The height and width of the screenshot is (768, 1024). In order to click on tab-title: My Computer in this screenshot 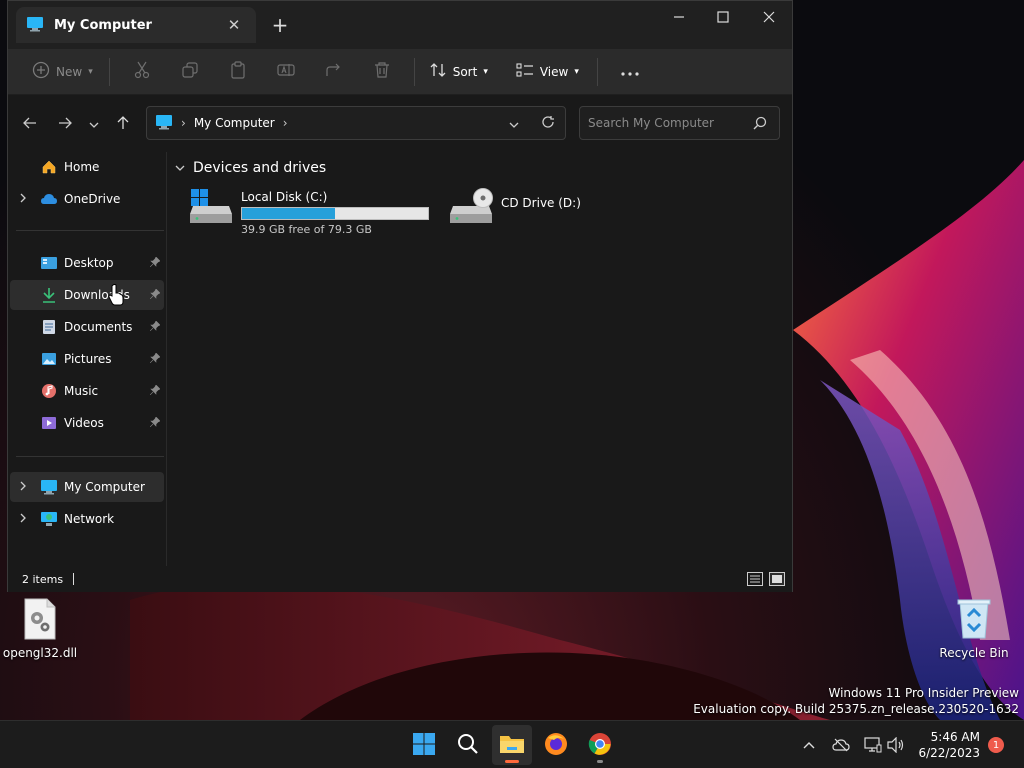, I will do `click(103, 25)`.